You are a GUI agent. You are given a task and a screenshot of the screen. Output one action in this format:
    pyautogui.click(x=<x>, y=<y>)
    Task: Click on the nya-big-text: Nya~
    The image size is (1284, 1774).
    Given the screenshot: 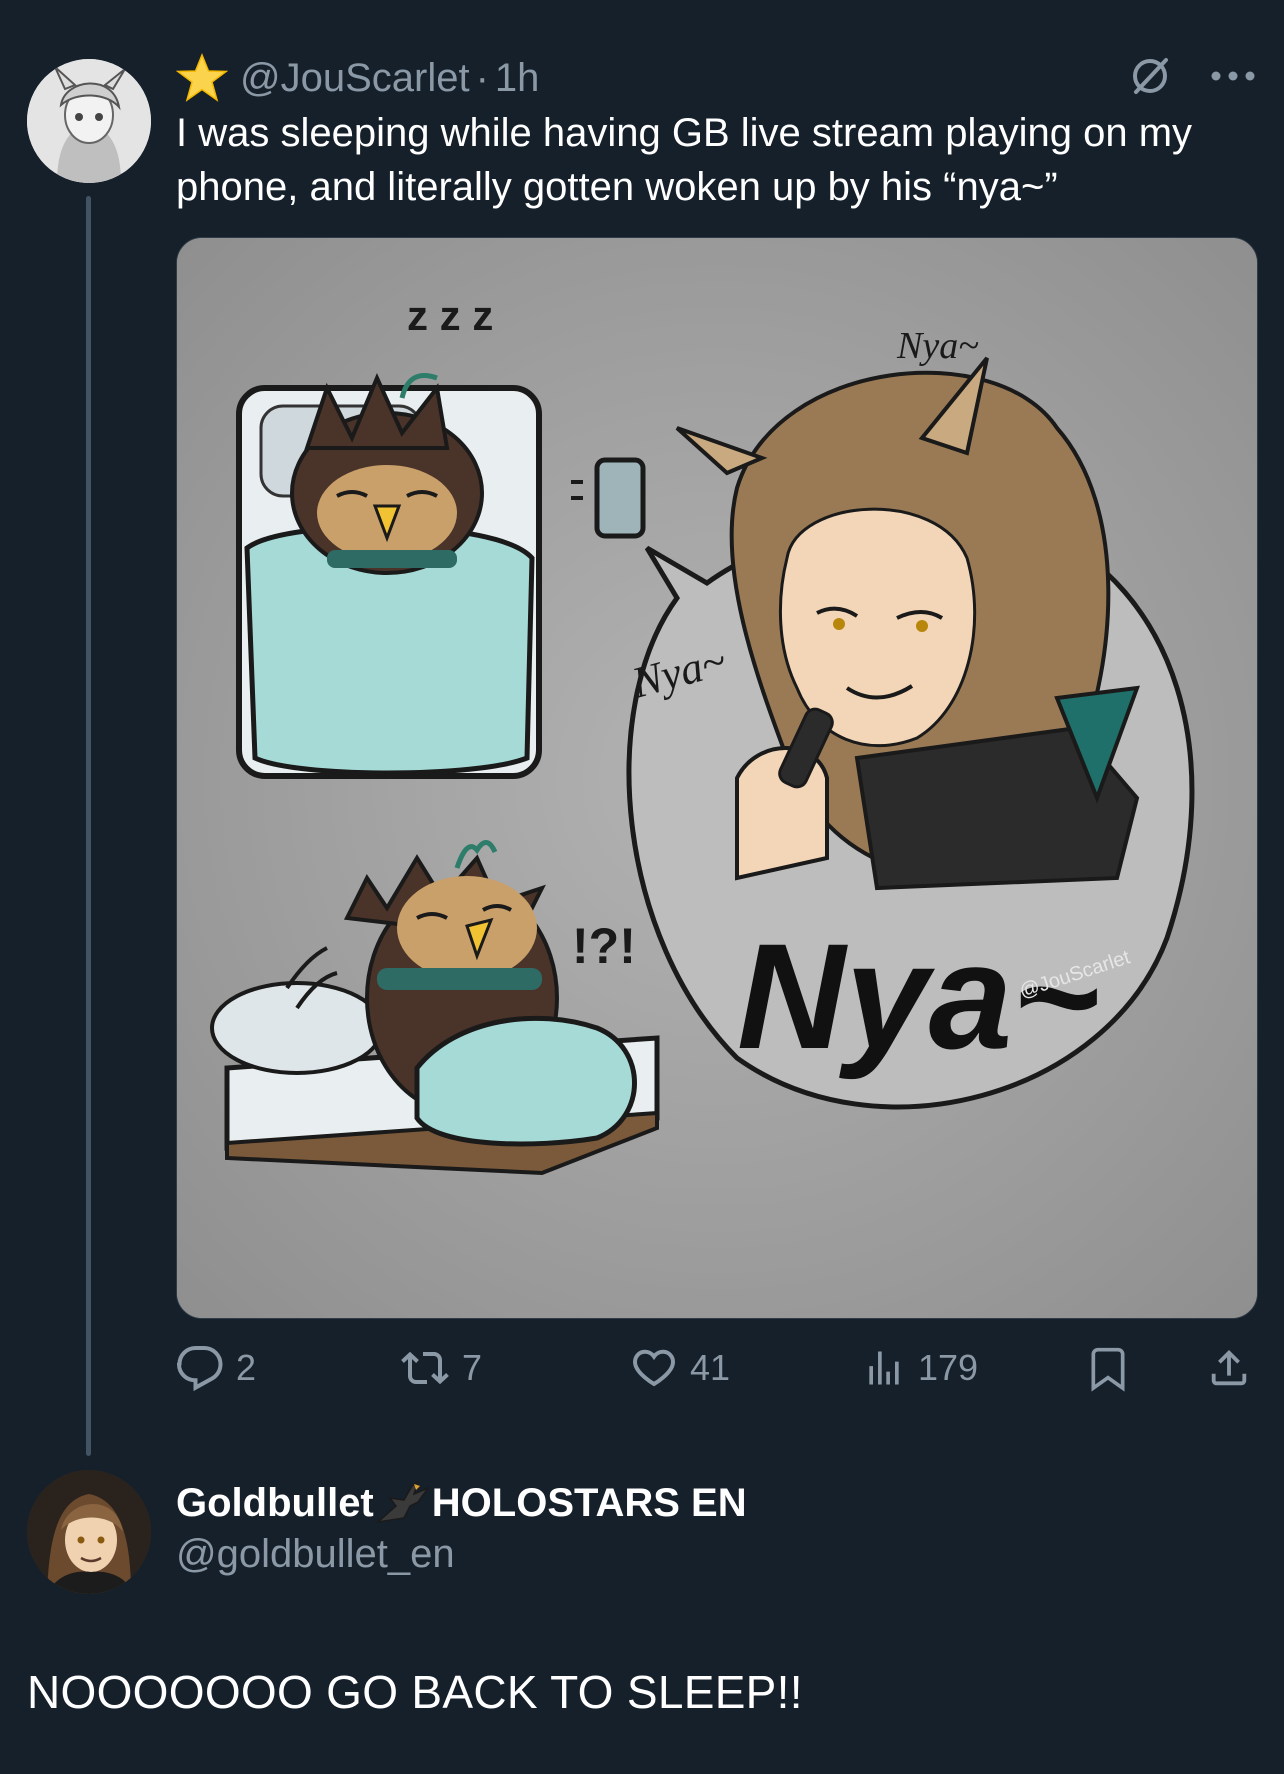 What is the action you would take?
    pyautogui.click(x=918, y=996)
    